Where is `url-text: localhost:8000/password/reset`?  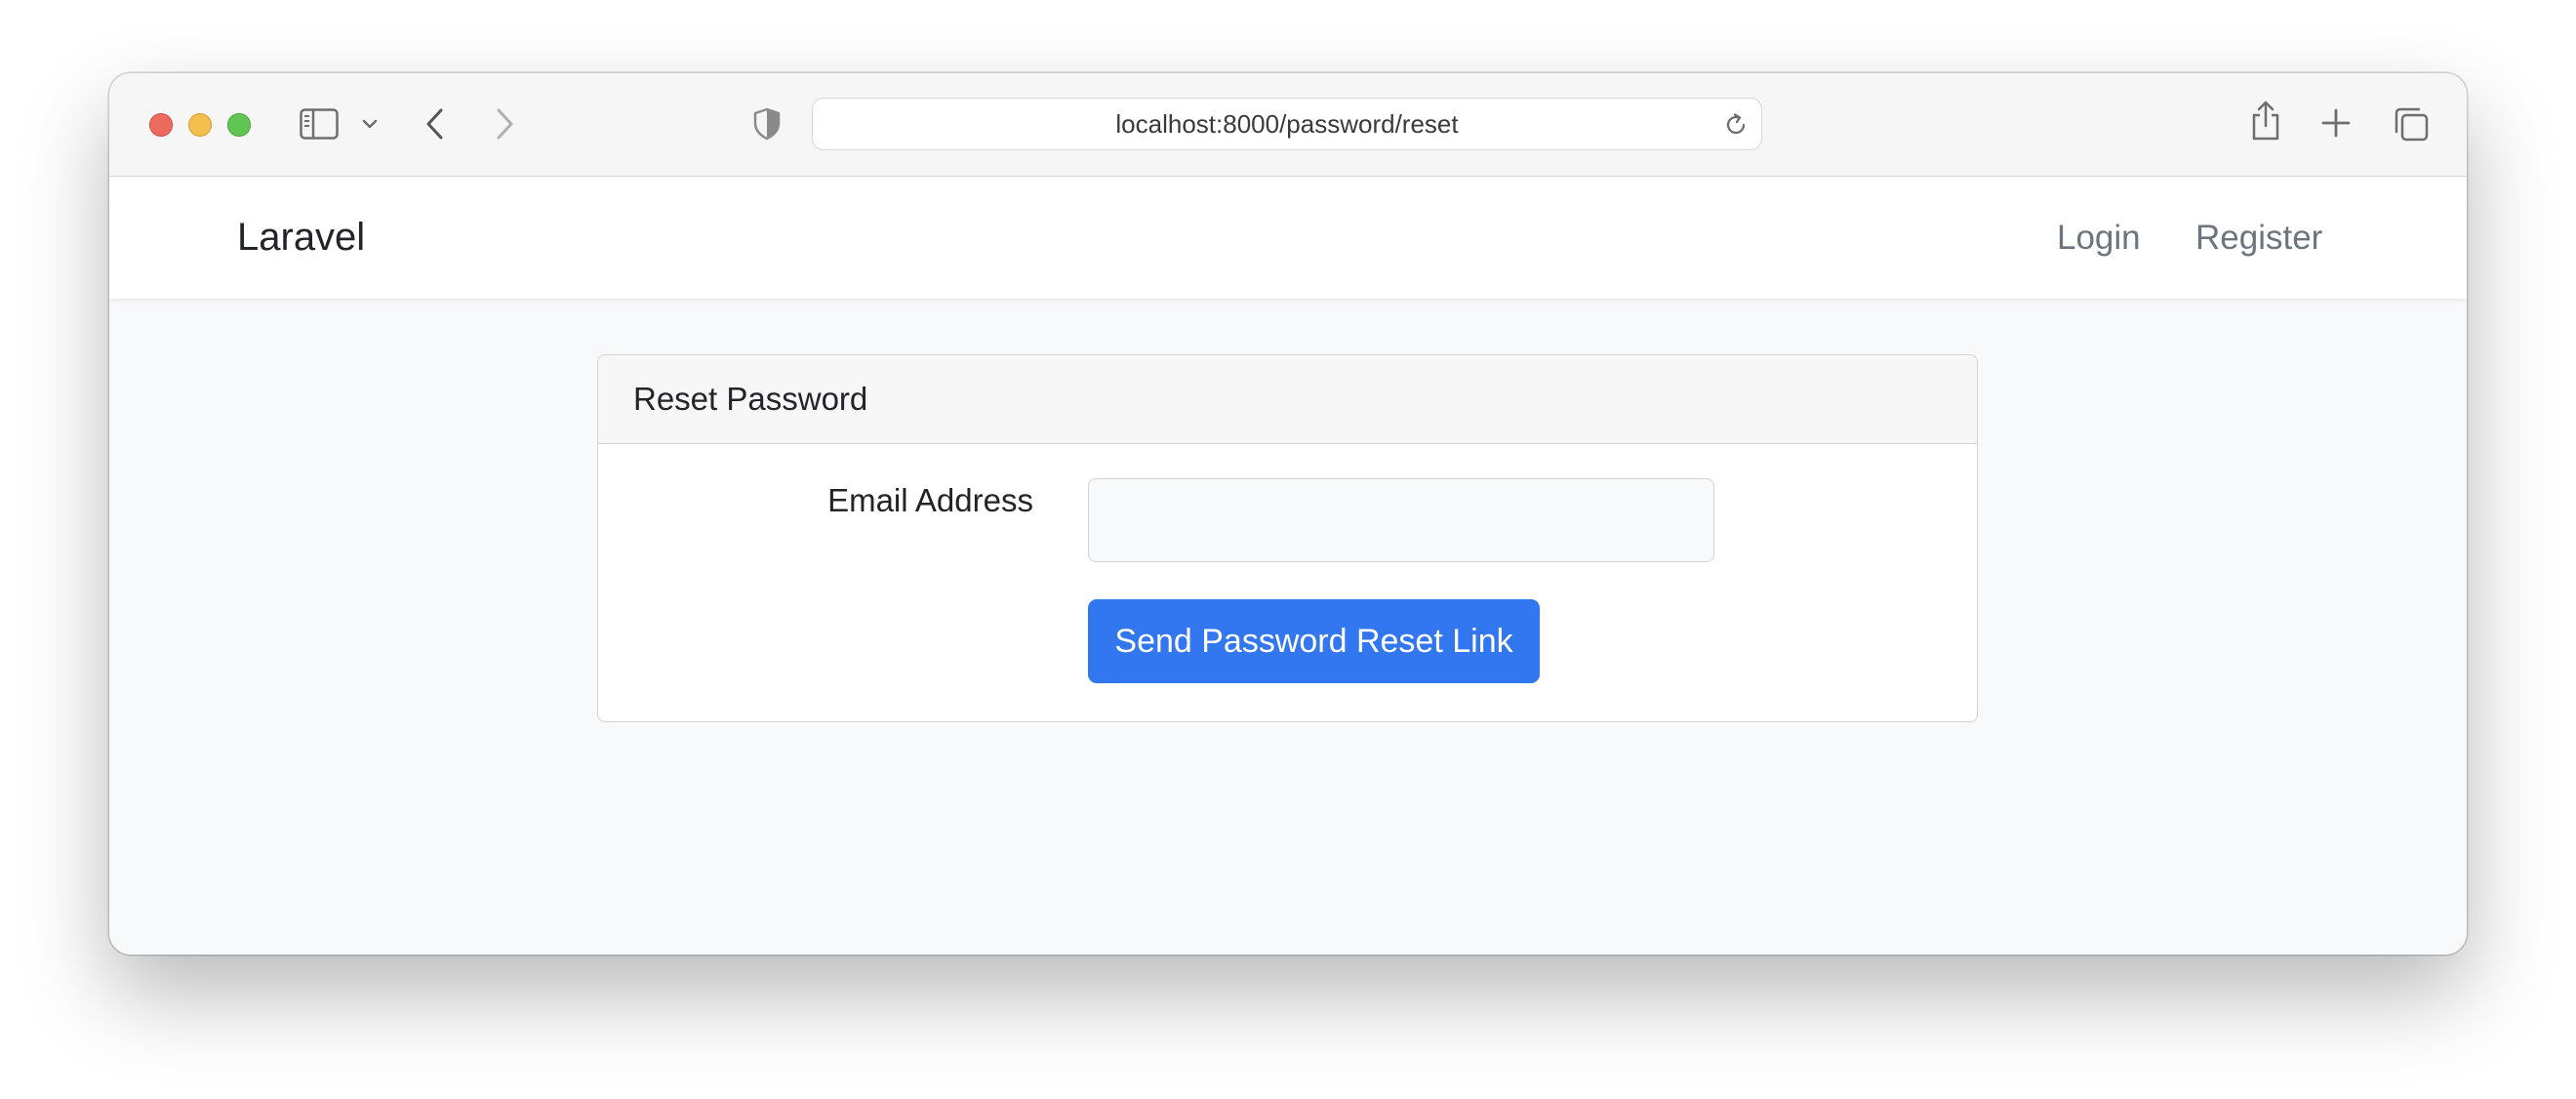 url-text: localhost:8000/password/reset is located at coordinates (1287, 124).